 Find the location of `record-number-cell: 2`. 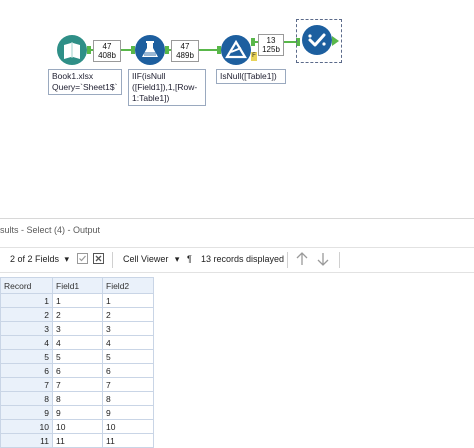

record-number-cell: 2 is located at coordinates (26, 314).